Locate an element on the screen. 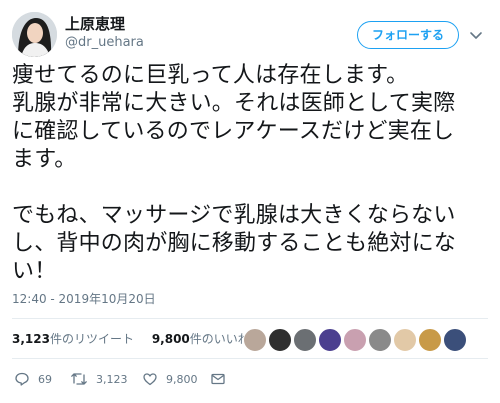 This screenshot has width=500, height=403. tweet-text-line: ます。 is located at coordinates (44, 159).